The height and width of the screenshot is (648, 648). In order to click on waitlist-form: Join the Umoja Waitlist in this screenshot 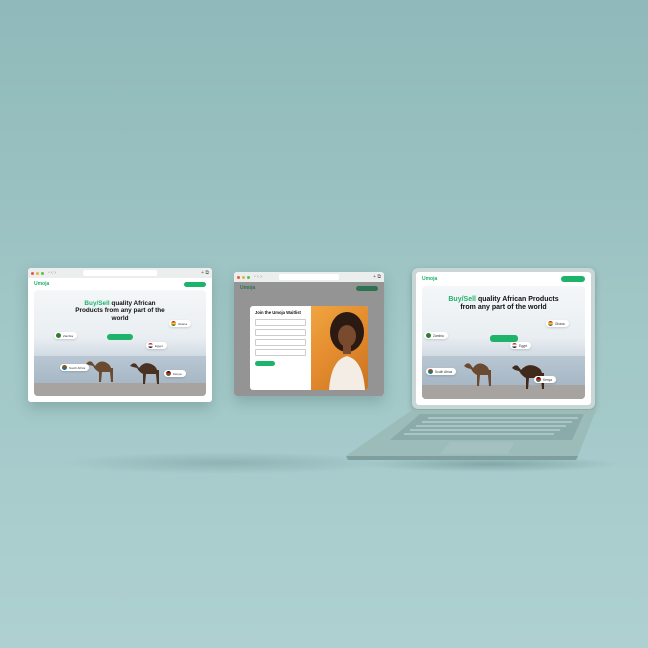, I will do `click(280, 348)`.